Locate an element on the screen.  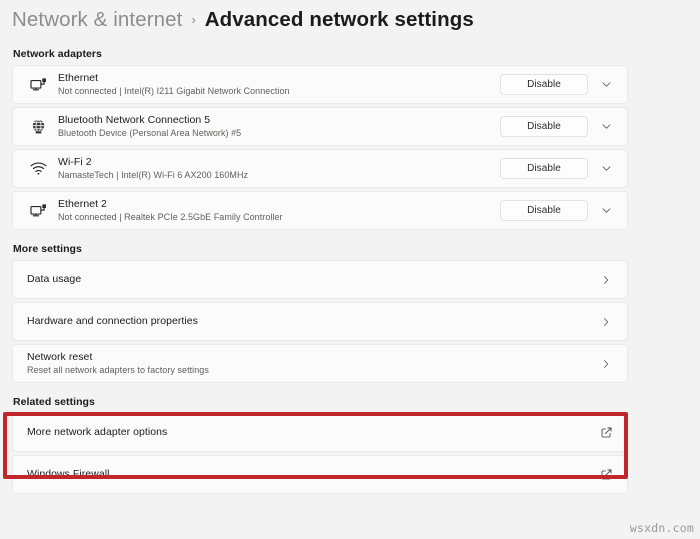
page-title: Advanced network settings is located at coordinates (339, 19).